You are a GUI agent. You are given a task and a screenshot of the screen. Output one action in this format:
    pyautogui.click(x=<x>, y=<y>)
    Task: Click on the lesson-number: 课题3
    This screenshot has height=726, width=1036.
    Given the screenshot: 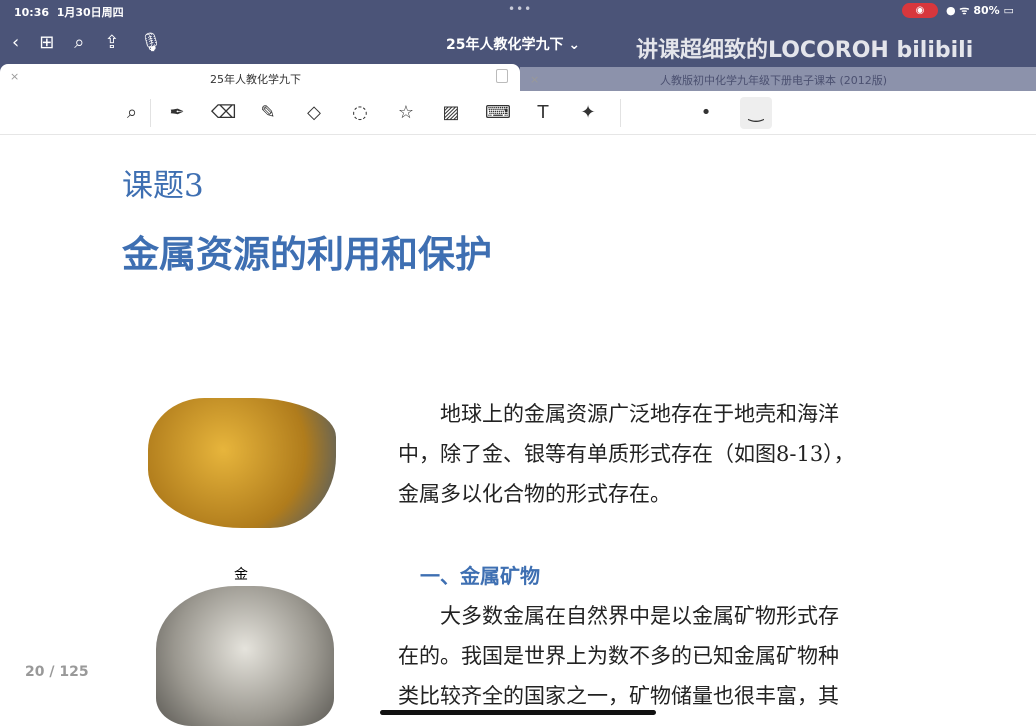 What is the action you would take?
    pyautogui.click(x=163, y=186)
    